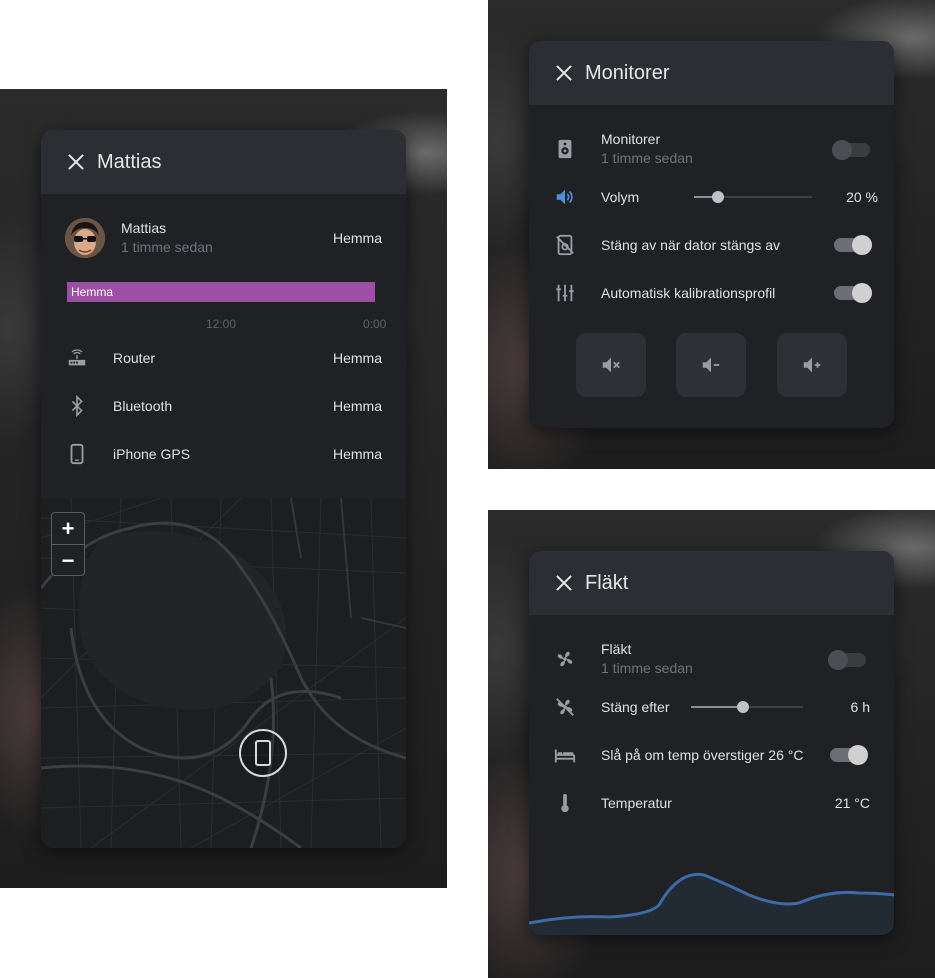  What do you see at coordinates (711, 661) in the screenshot?
I see `entity-row: Fläkt 1 timme sedan` at bounding box center [711, 661].